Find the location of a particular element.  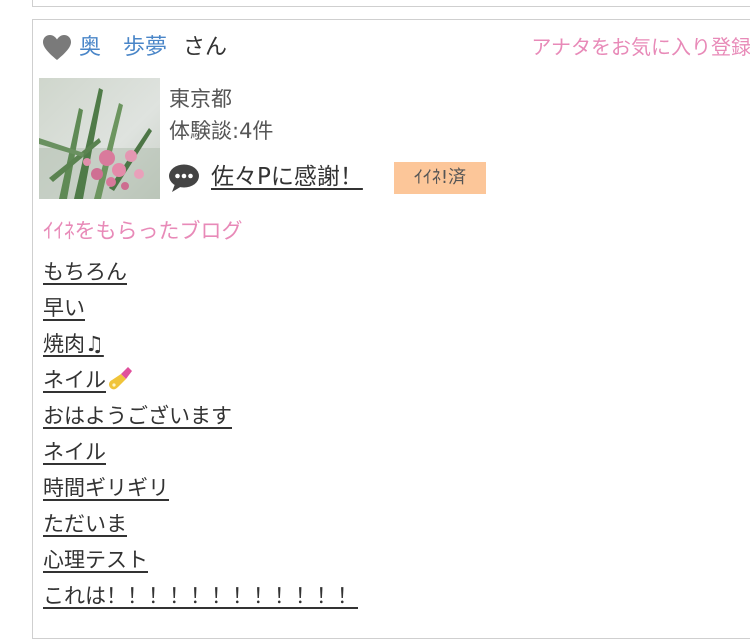

user-thumbnail is located at coordinates (99, 138).